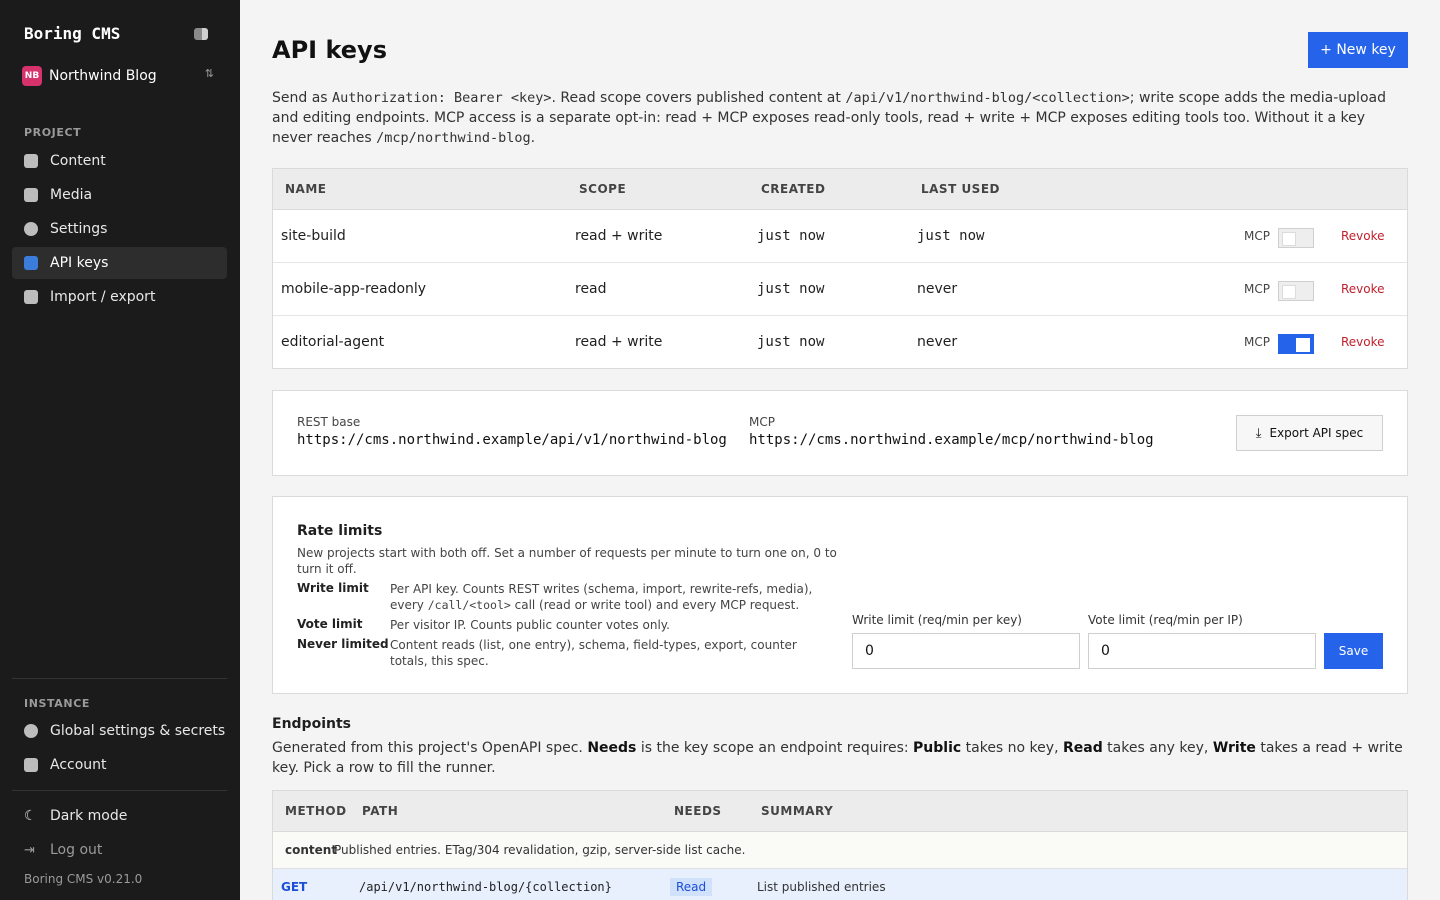  What do you see at coordinates (329, 50) in the screenshot?
I see `page-title: API keys` at bounding box center [329, 50].